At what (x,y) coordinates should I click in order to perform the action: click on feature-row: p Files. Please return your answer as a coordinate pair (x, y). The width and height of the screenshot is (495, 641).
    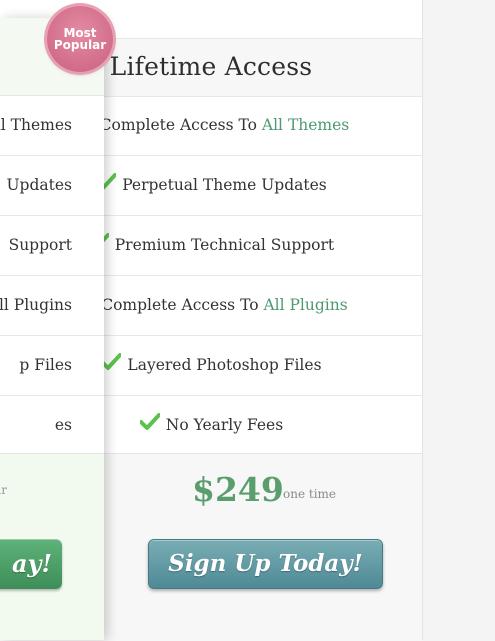
    Looking at the image, I should click on (52, 366).